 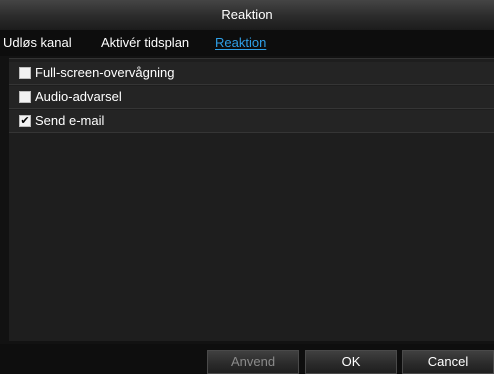 I want to click on button-bar: Anvend OK Cancel, so click(x=247, y=359).